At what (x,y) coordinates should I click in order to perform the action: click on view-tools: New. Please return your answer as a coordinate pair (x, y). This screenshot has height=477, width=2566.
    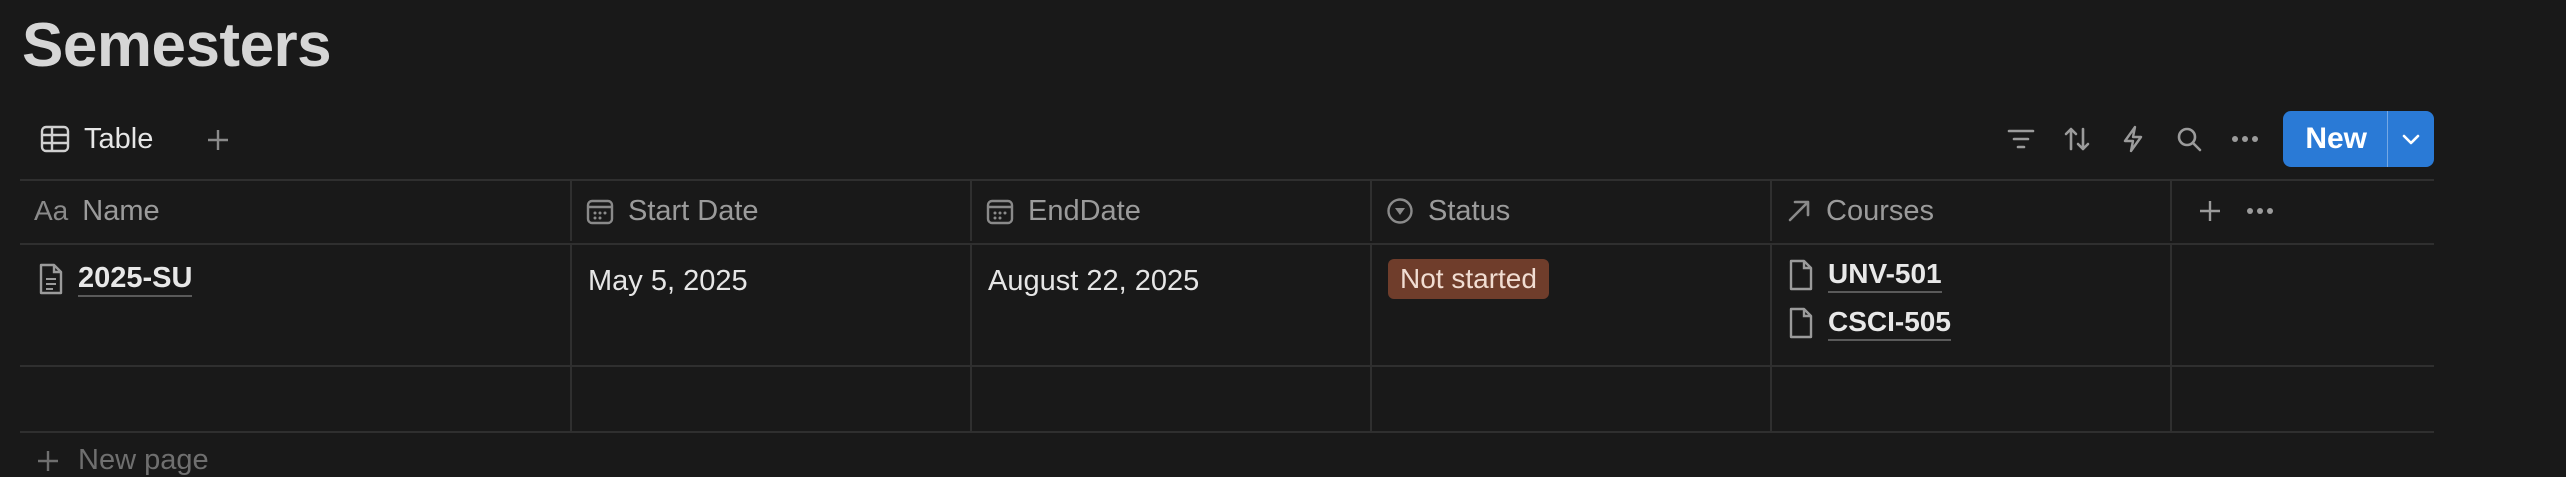
    Looking at the image, I should click on (2213, 139).